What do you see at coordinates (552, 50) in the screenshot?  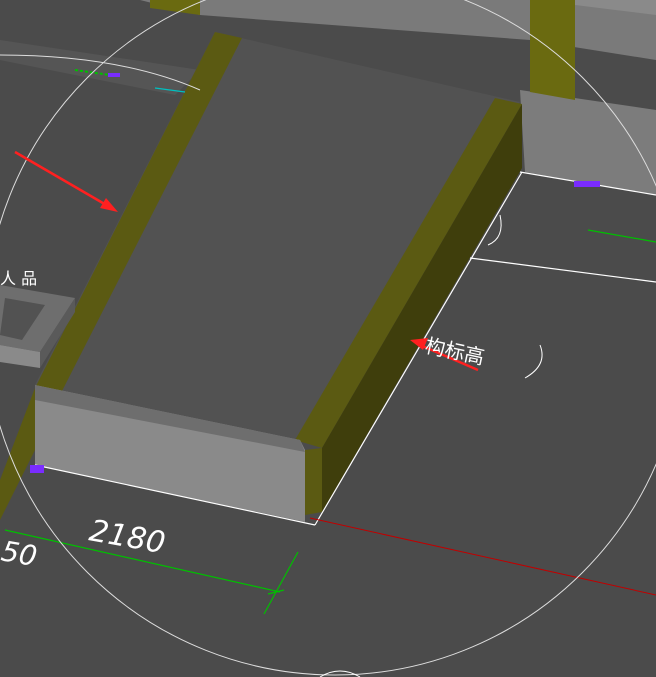 I see `wall-block-top-right-face` at bounding box center [552, 50].